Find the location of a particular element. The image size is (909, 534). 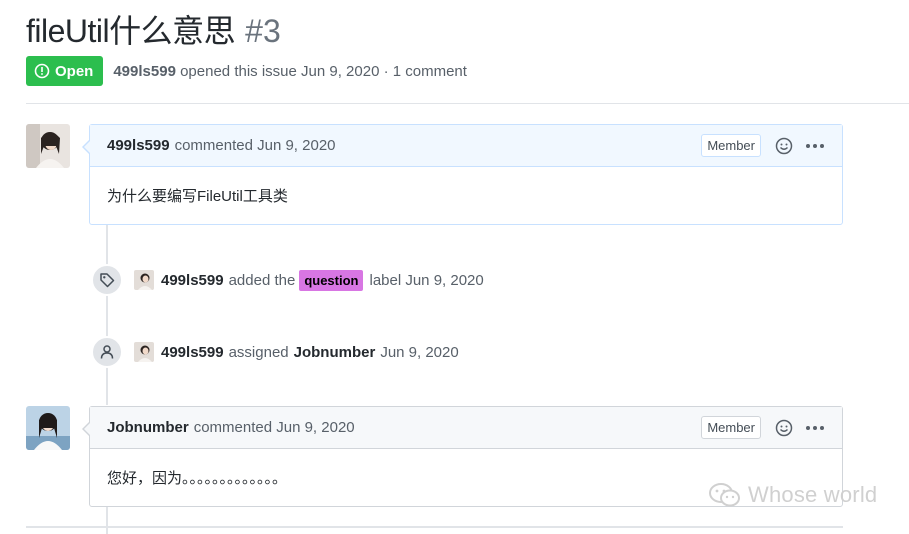

comment-body: 为什么要编写FileUtil工具类 is located at coordinates (197, 196).